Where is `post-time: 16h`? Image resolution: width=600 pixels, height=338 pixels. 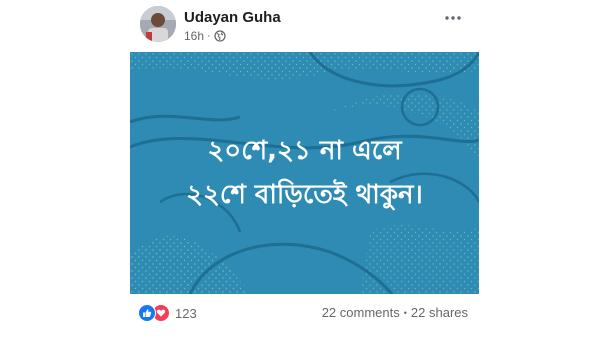 post-time: 16h is located at coordinates (194, 36).